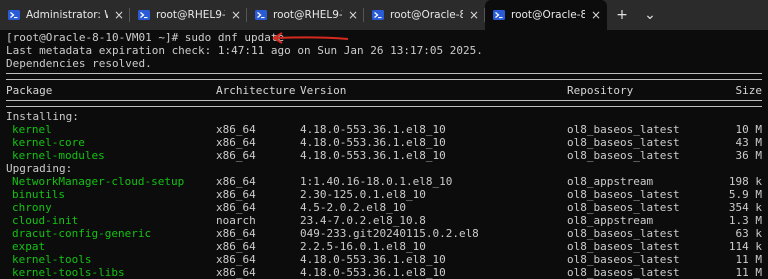 The image size is (768, 279). What do you see at coordinates (745, 181) in the screenshot?
I see `package-size: 198 k` at bounding box center [745, 181].